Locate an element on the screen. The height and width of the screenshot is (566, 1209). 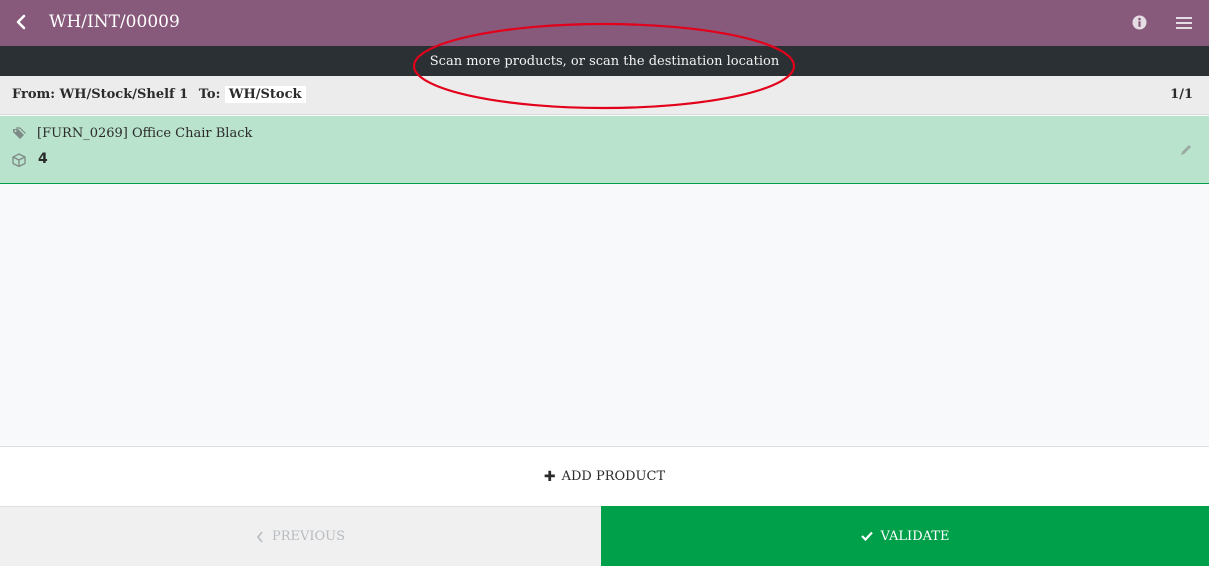
info-circle-icon is located at coordinates (1139, 22).